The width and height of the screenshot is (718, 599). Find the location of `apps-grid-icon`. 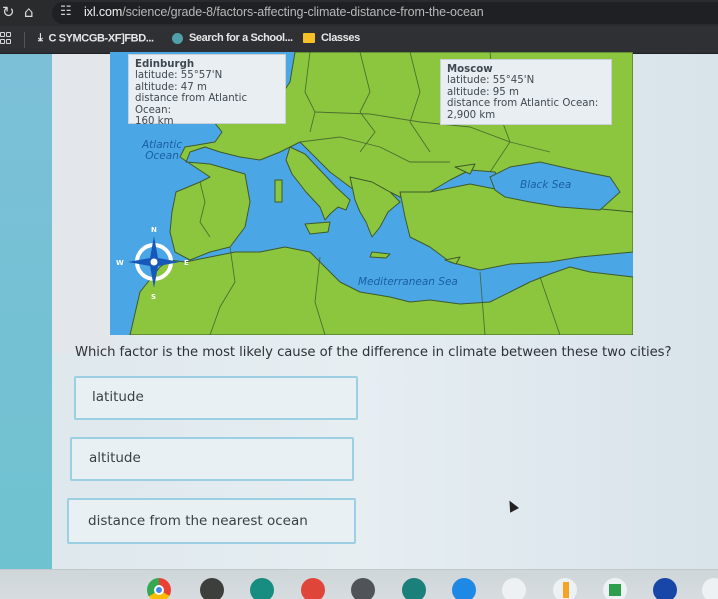

apps-grid-icon is located at coordinates (6, 39).